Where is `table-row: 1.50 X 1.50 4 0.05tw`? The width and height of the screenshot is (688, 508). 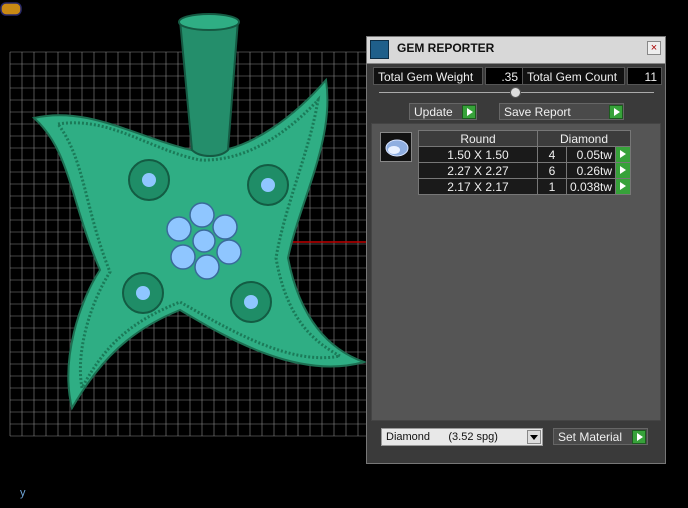 table-row: 1.50 X 1.50 4 0.05tw is located at coordinates (525, 154).